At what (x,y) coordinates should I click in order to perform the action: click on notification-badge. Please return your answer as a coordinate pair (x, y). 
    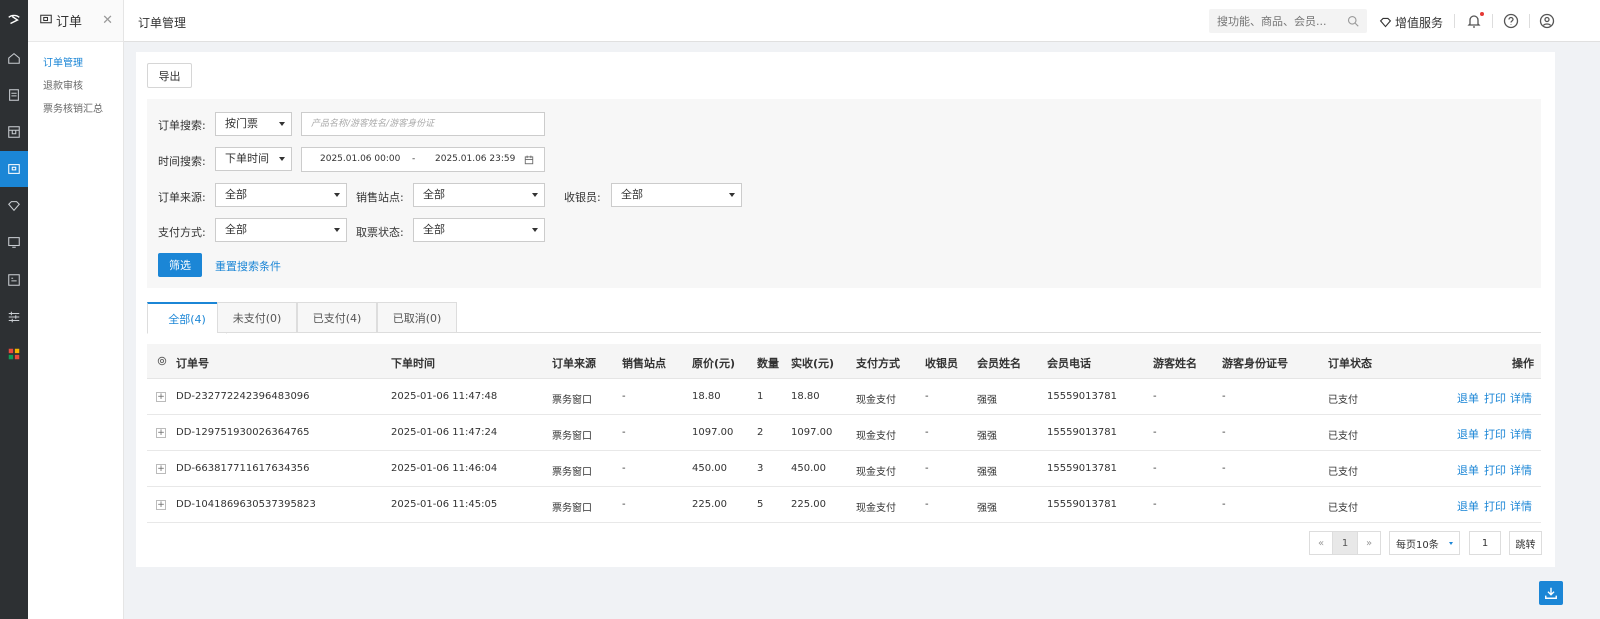
    Looking at the image, I should click on (1482, 14).